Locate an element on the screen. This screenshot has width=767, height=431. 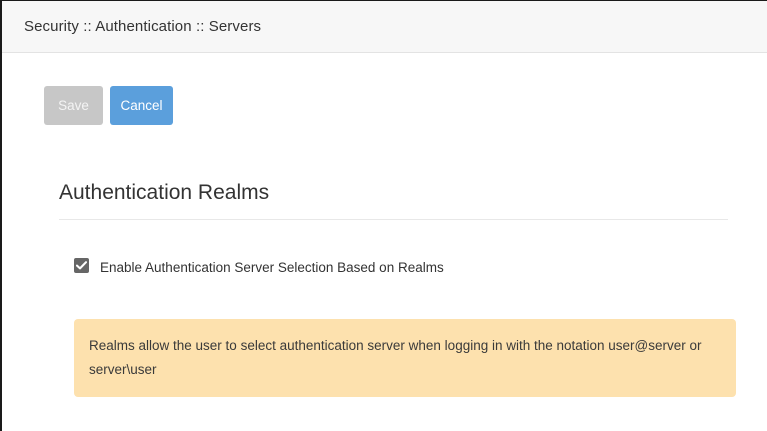
checkmark-icon is located at coordinates (81, 265).